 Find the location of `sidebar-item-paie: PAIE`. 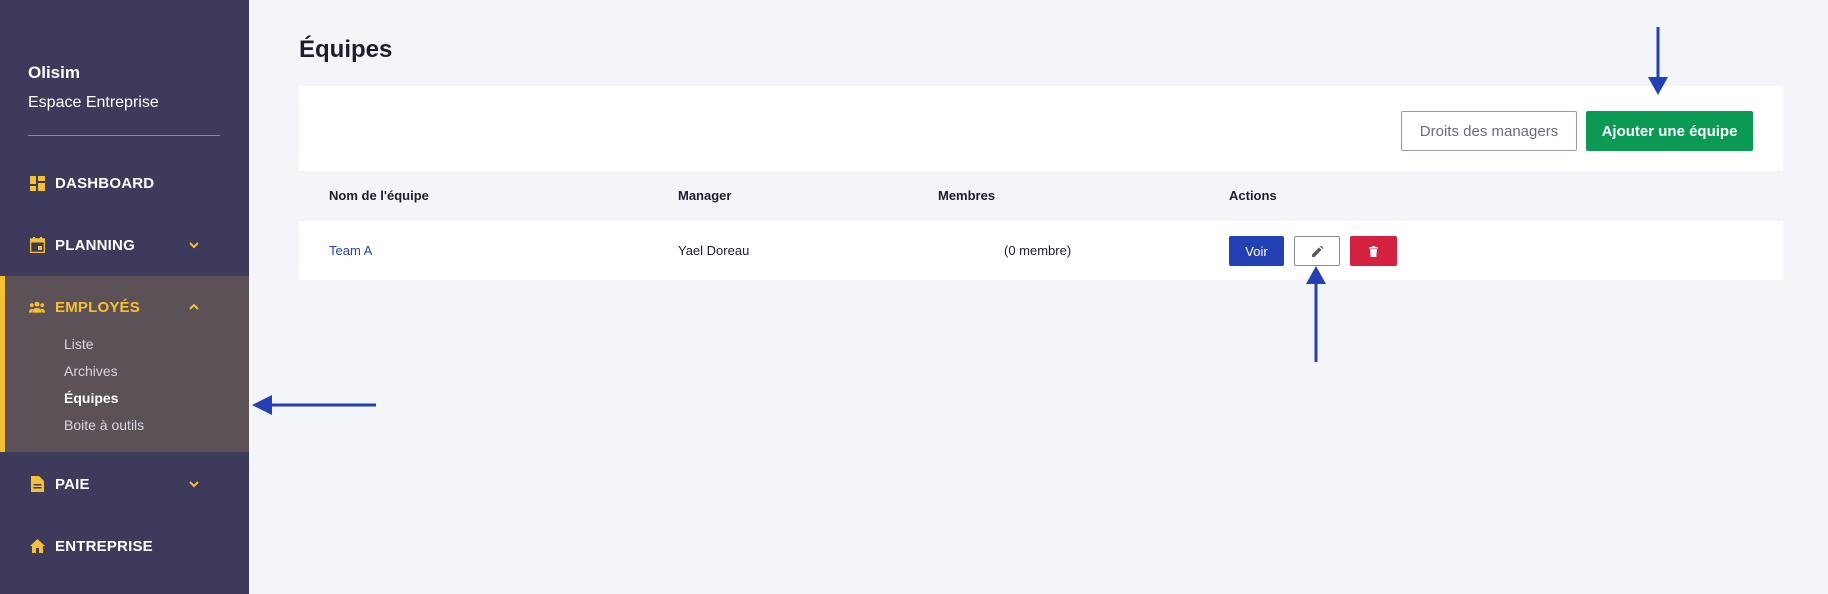

sidebar-item-paie: PAIE is located at coordinates (124, 484).